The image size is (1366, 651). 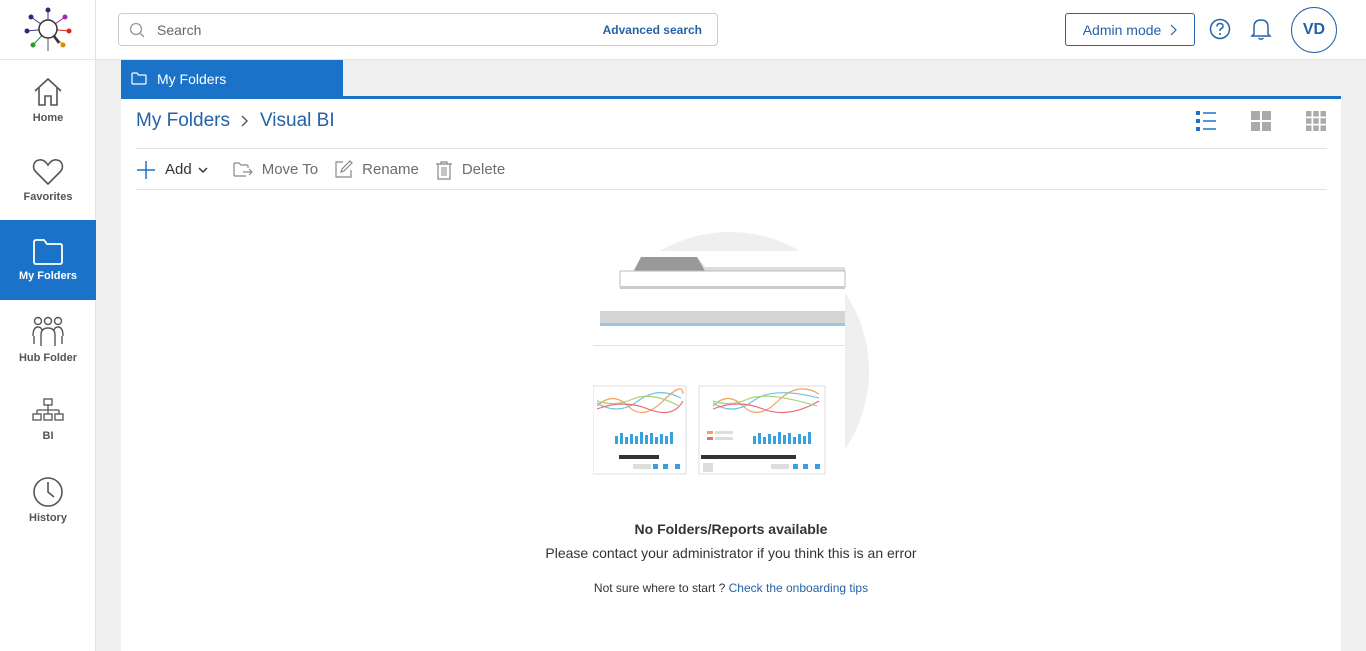 What do you see at coordinates (357, 29) in the screenshot?
I see `search-input` at bounding box center [357, 29].